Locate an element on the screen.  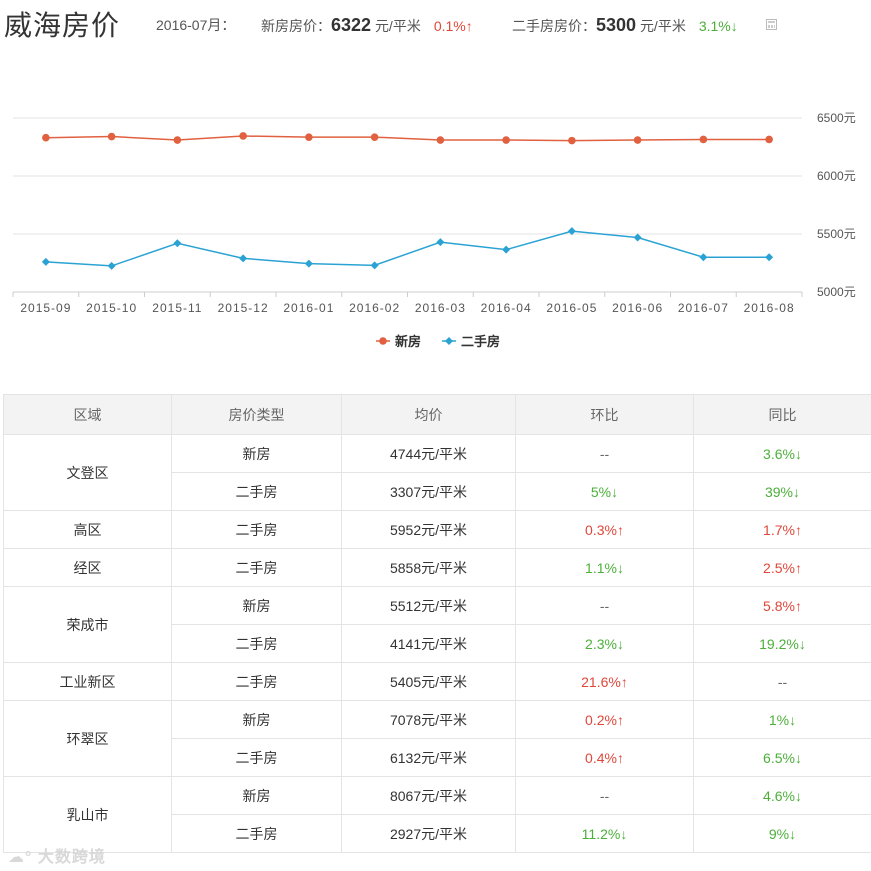
month-label: 2016-07月： is located at coordinates (196, 25).